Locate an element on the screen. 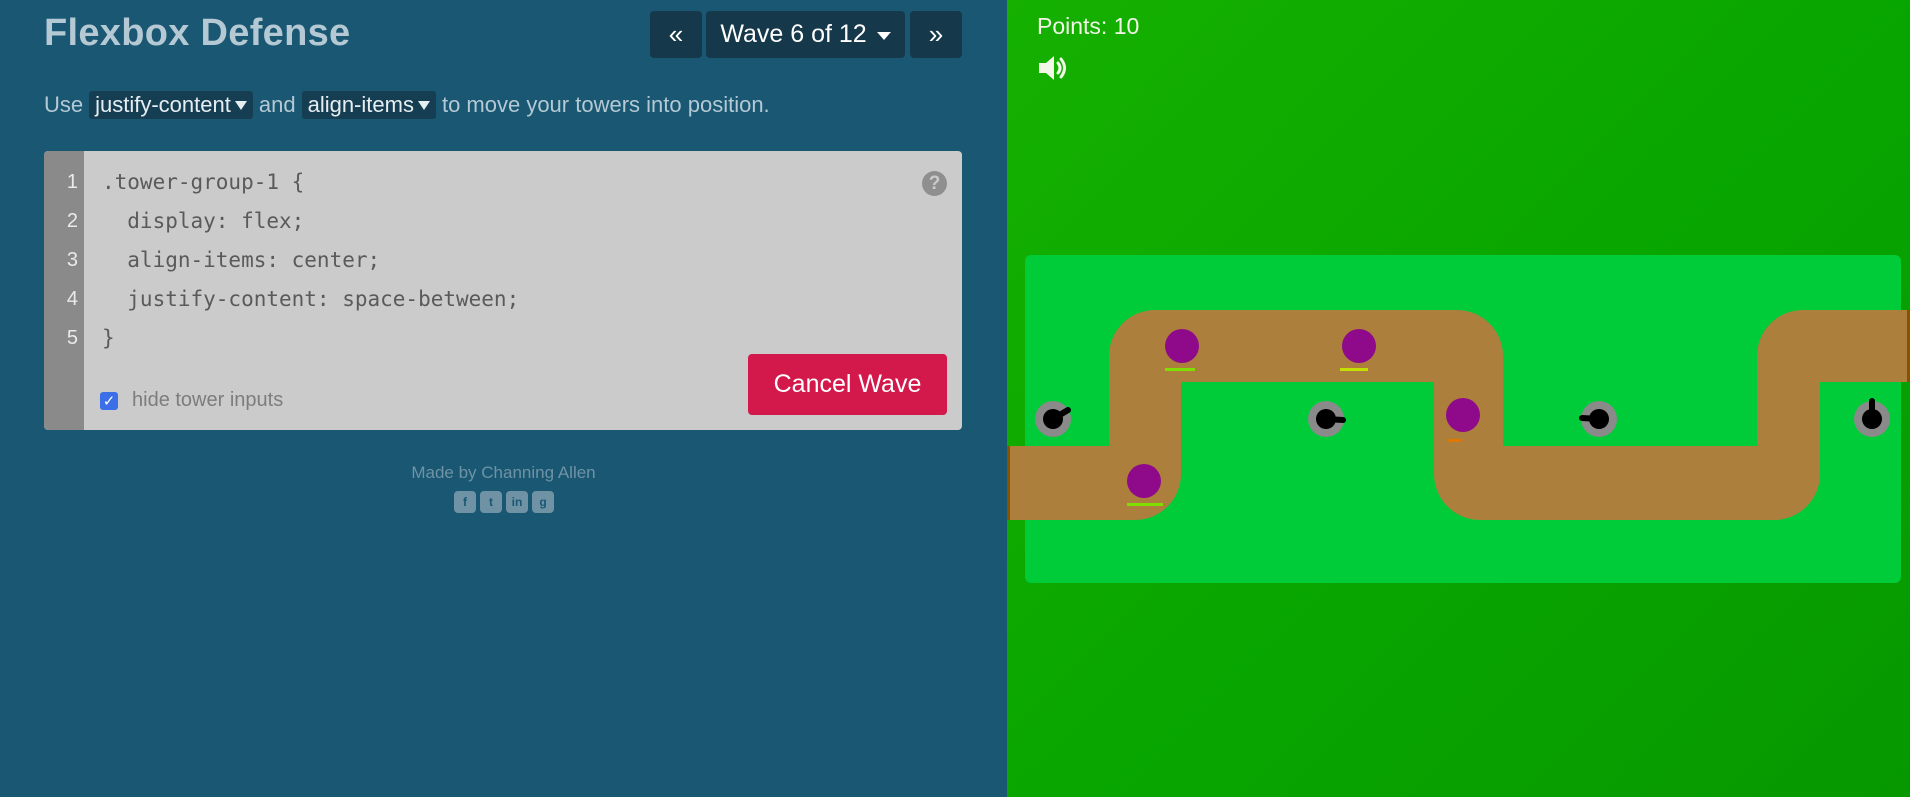 The image size is (1910, 797). instructions-prefix: Use is located at coordinates (64, 104).